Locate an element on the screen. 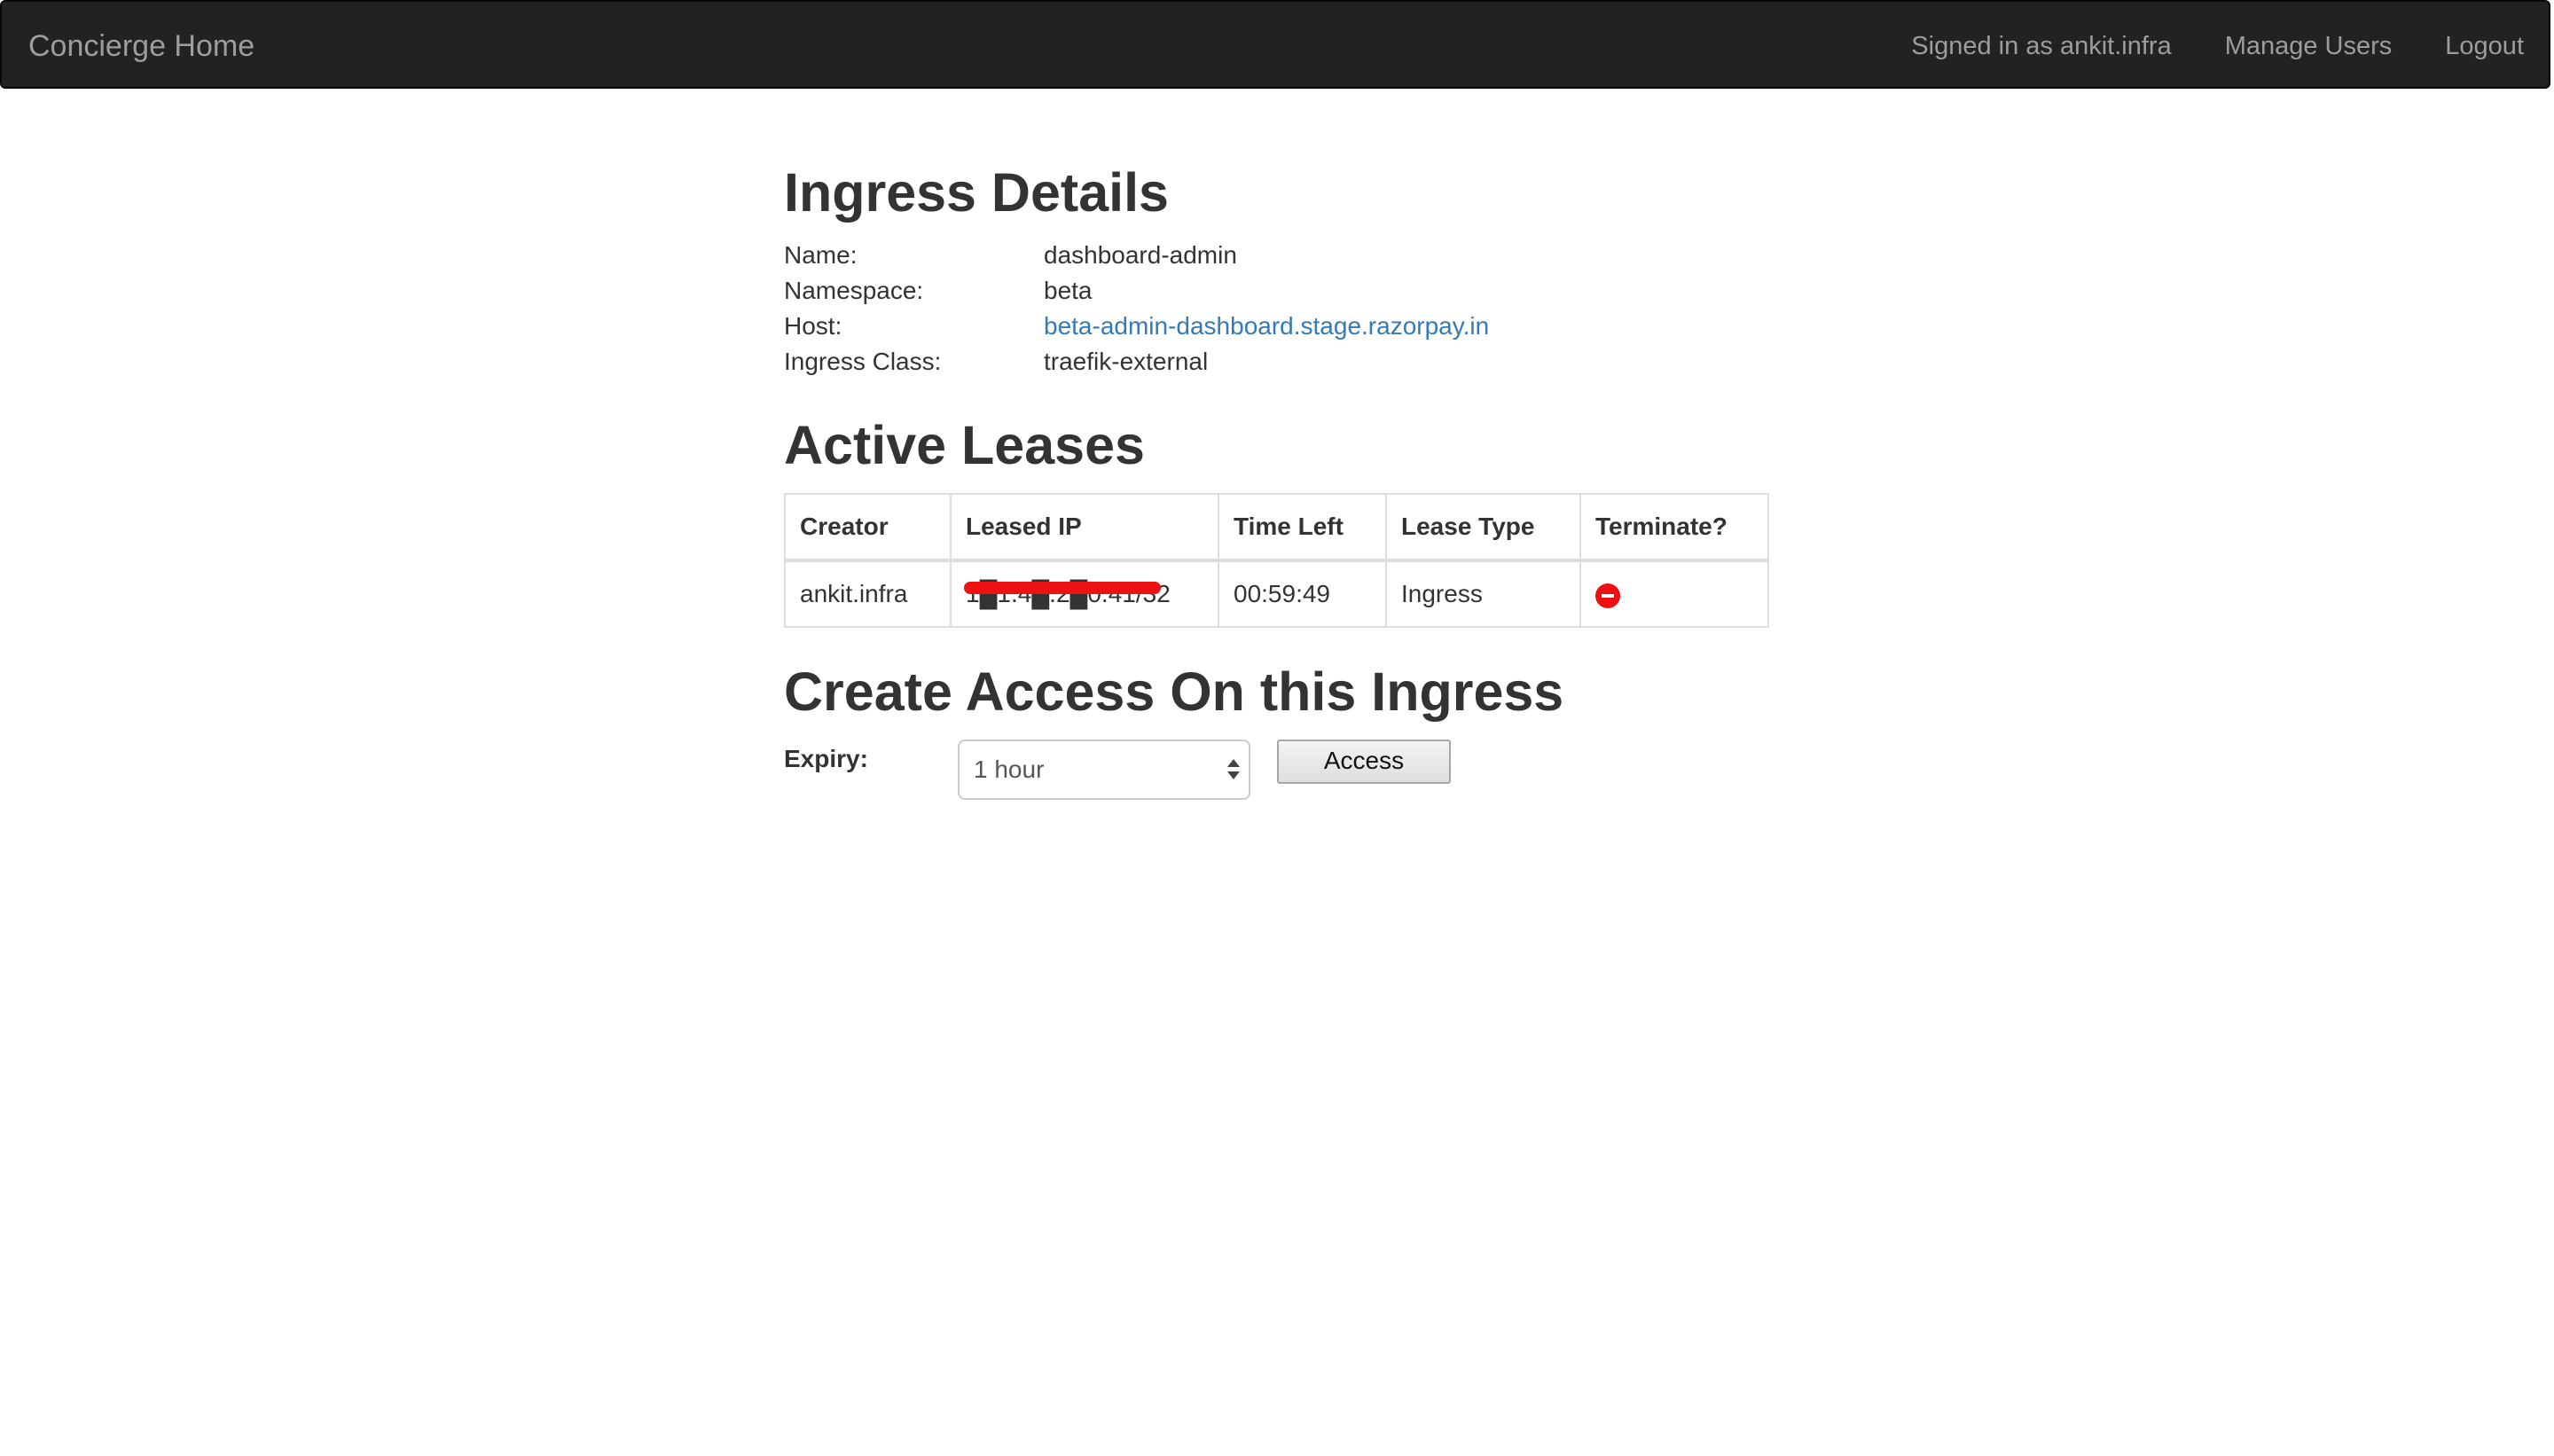 The image size is (2554, 1456). detail-label: Namespace: is located at coordinates (854, 290).